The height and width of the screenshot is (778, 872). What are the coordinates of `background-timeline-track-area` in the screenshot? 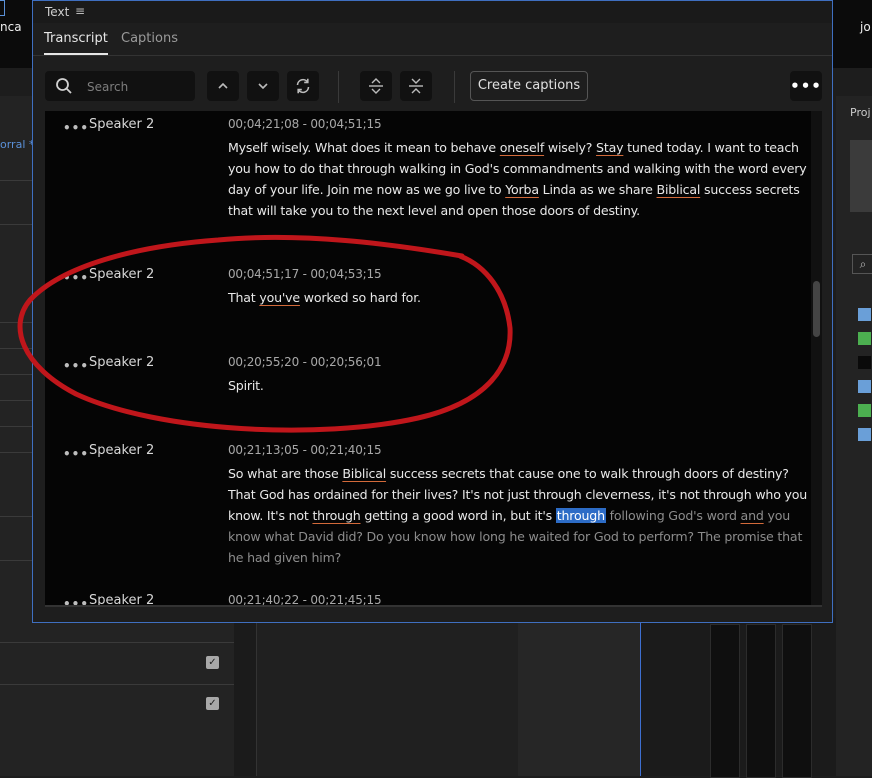 It's located at (387, 697).